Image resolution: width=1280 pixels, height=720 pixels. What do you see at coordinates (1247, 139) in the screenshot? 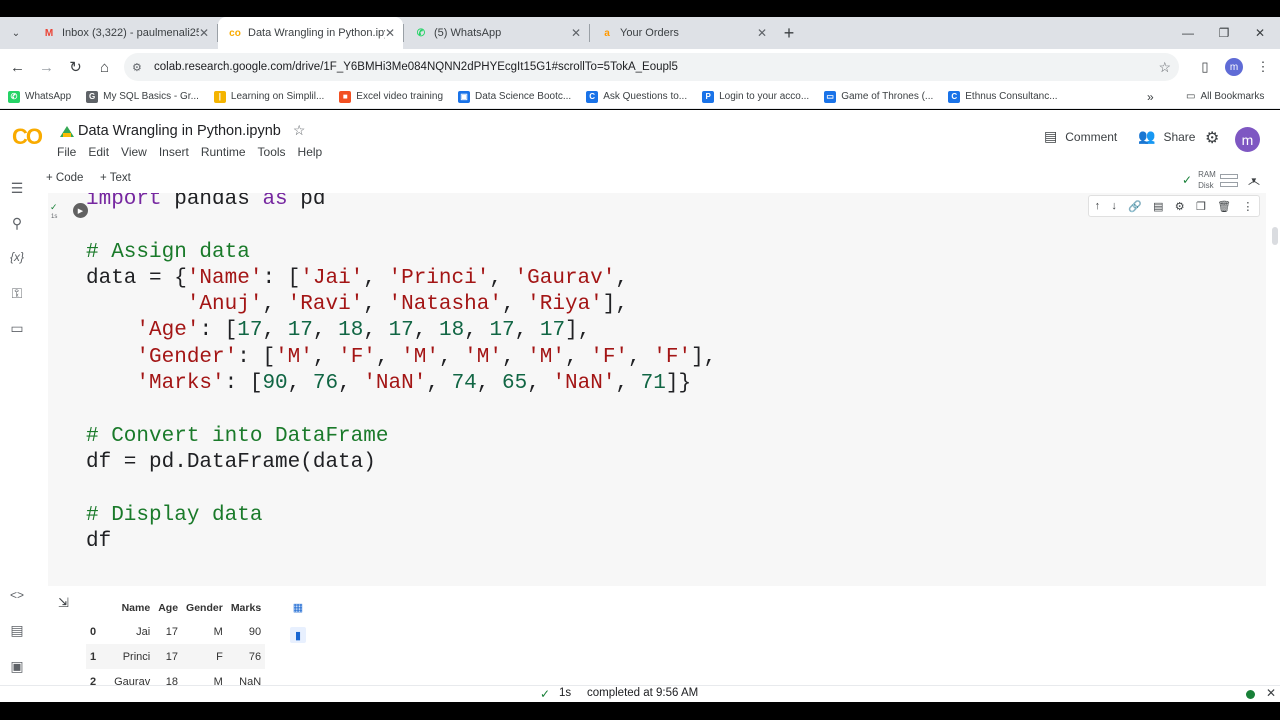
I see `account-avatar: m` at bounding box center [1247, 139].